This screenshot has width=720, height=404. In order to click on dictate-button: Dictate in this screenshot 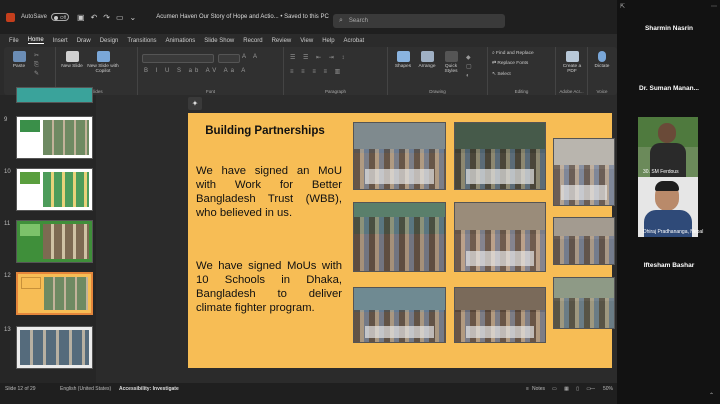, I will do `click(602, 60)`.